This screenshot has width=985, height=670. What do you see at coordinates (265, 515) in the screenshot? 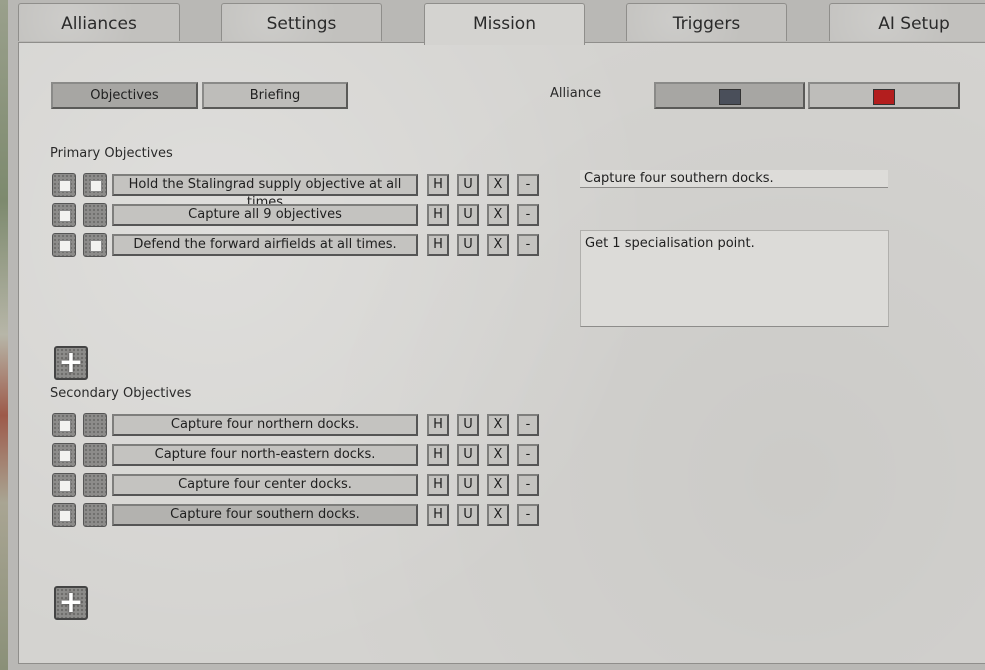
I see `objective-name-button: Capture four southern docks.` at bounding box center [265, 515].